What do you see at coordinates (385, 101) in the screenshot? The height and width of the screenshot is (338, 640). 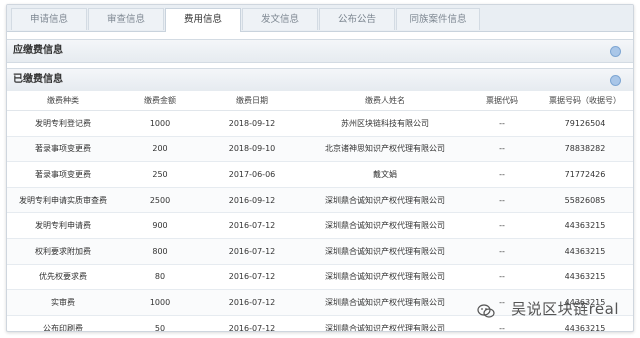 I see `column-header: 缴费人姓名` at bounding box center [385, 101].